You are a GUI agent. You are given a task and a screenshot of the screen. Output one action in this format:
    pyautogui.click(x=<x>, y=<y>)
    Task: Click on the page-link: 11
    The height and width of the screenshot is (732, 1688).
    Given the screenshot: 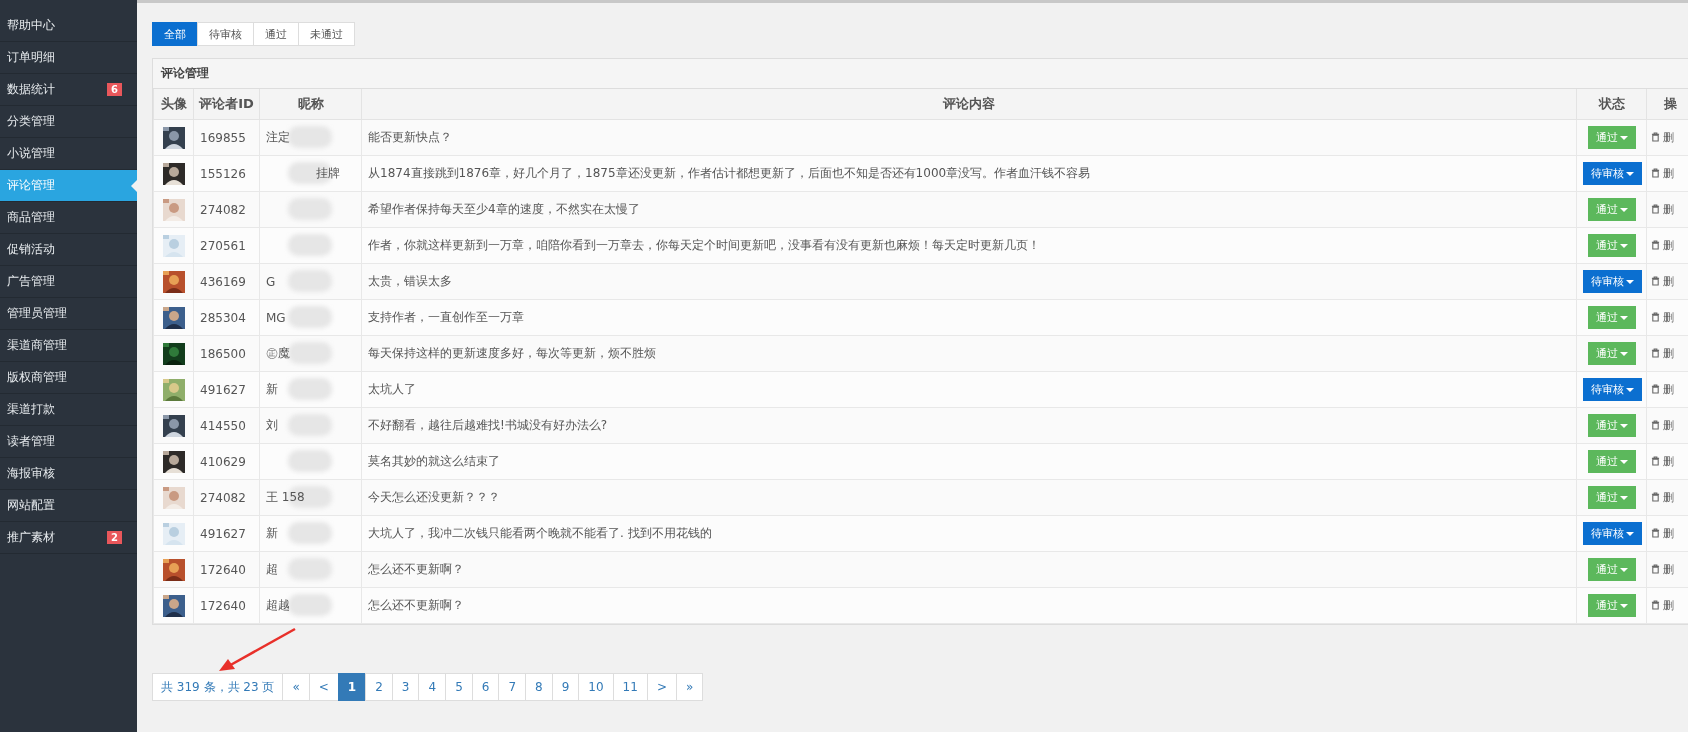 What is the action you would take?
    pyautogui.click(x=630, y=687)
    